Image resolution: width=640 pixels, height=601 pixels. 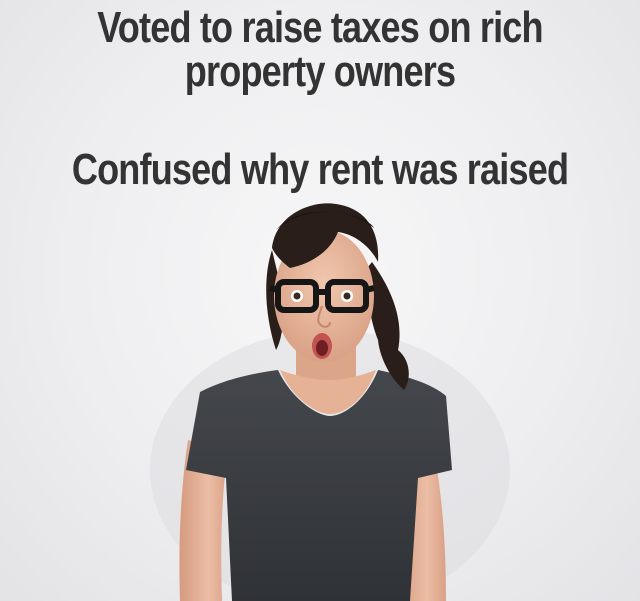 I want to click on caption-bottom: Confused why rent was raised, so click(x=320, y=169).